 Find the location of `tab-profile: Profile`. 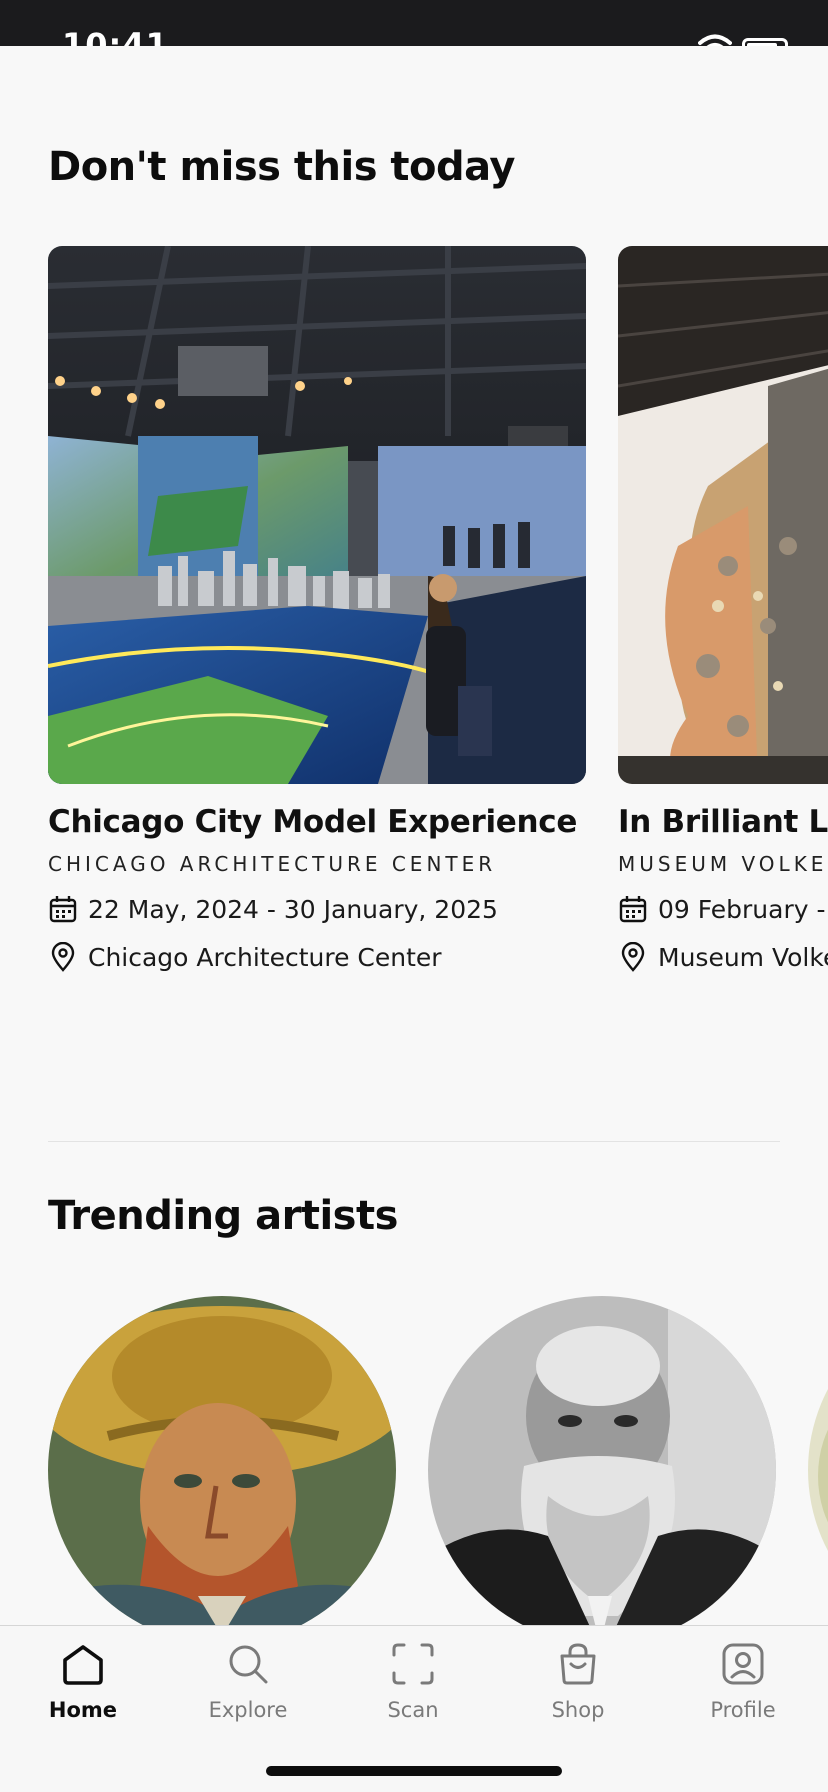

tab-profile: Profile is located at coordinates (743, 1681).